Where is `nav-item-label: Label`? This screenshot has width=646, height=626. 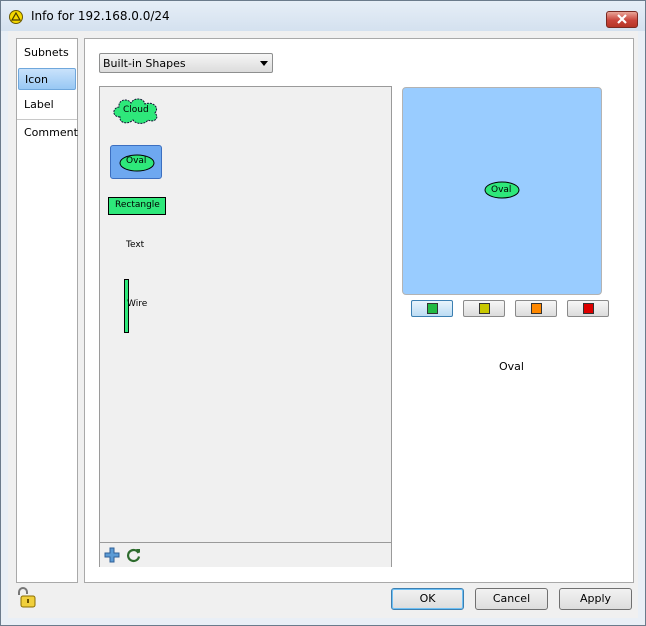 nav-item-label: Label is located at coordinates (47, 105).